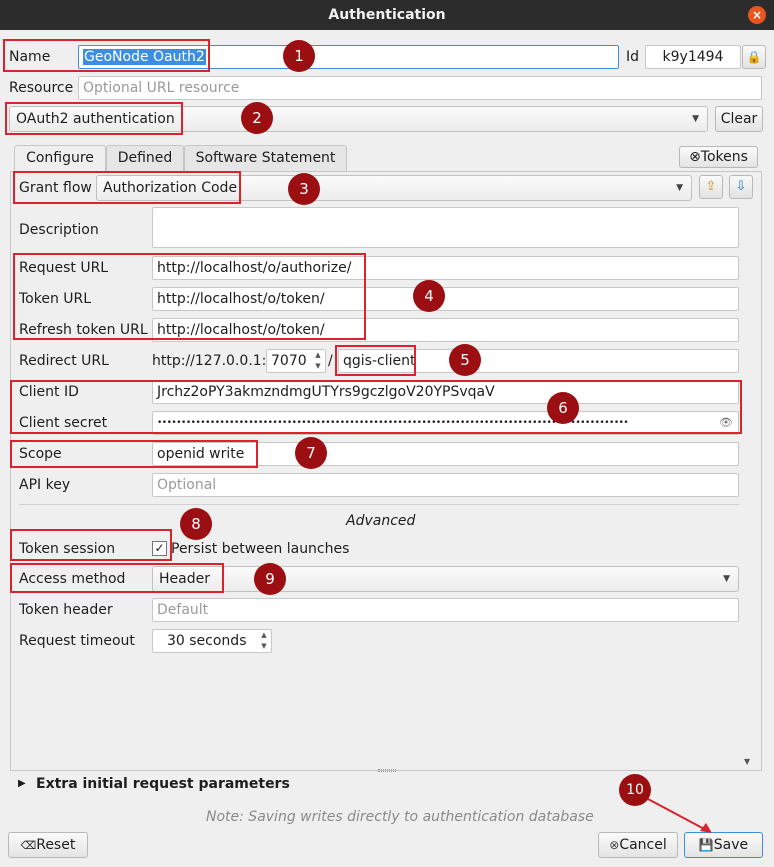 This screenshot has width=774, height=867. Describe the element at coordinates (161, 88) in the screenshot. I see `resource-placeholder: Optional URL resource` at that location.